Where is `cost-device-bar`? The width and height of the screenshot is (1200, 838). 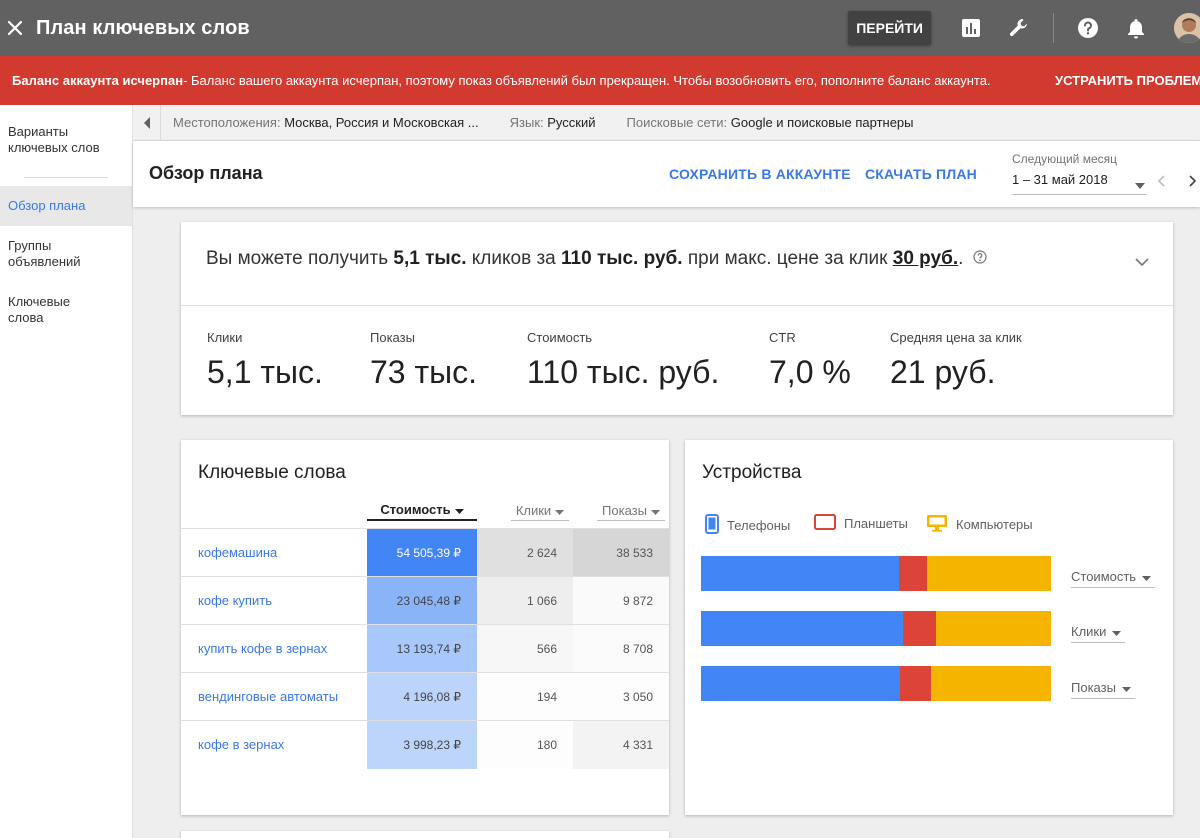 cost-device-bar is located at coordinates (876, 573).